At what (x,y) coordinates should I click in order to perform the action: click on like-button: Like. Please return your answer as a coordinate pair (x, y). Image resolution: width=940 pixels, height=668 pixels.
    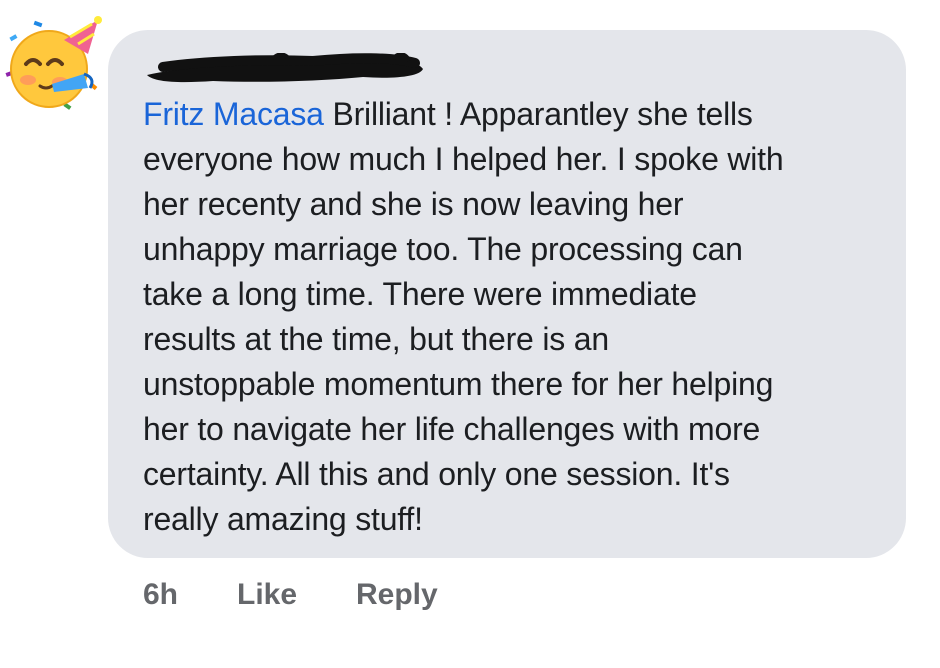
    Looking at the image, I should click on (267, 595).